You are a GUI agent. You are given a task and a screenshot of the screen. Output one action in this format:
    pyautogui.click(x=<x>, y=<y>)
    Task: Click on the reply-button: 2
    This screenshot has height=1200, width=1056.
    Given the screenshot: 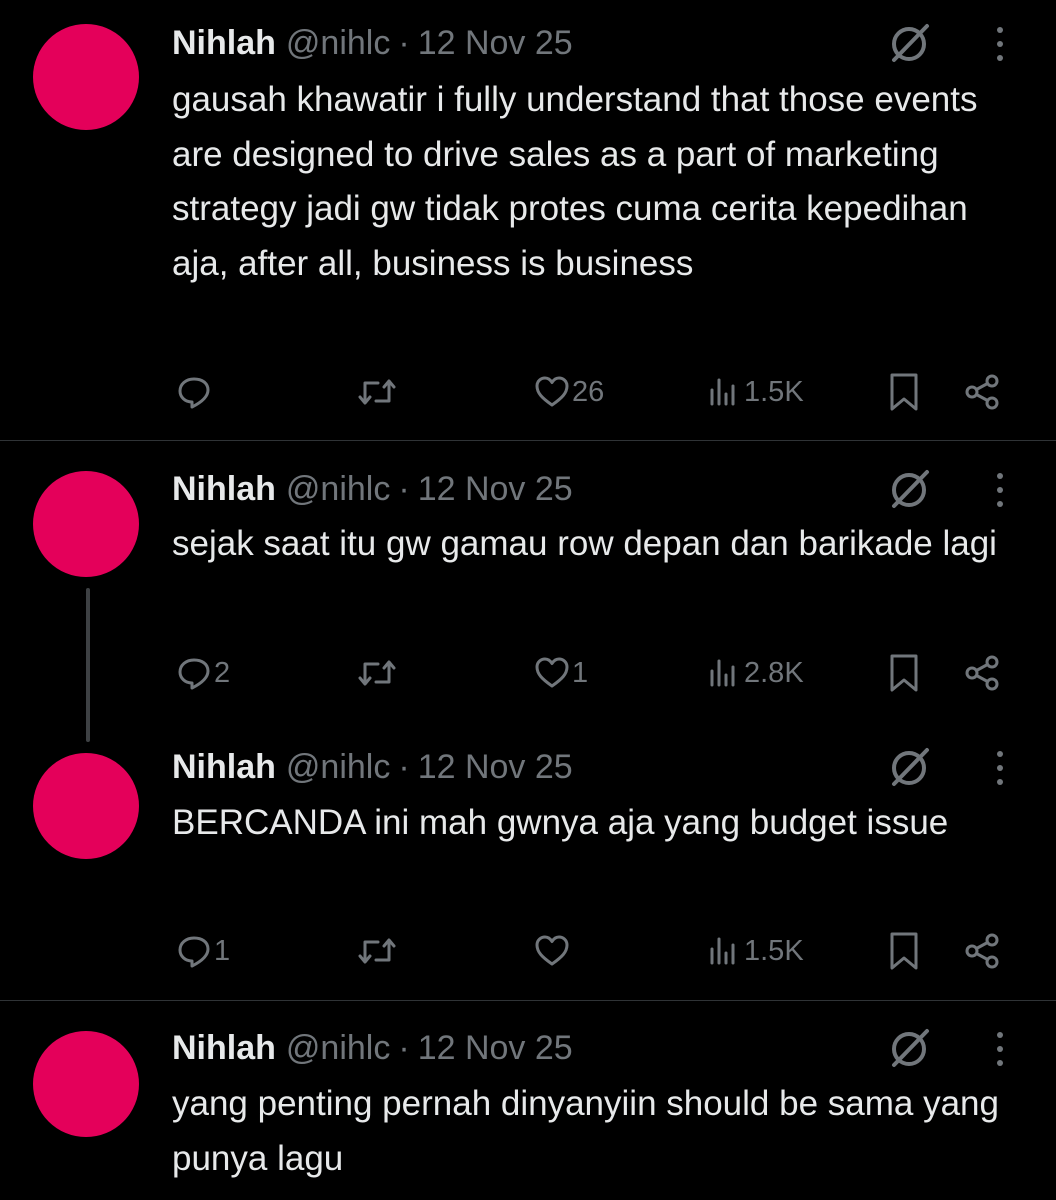 What is the action you would take?
    pyautogui.click(x=203, y=673)
    